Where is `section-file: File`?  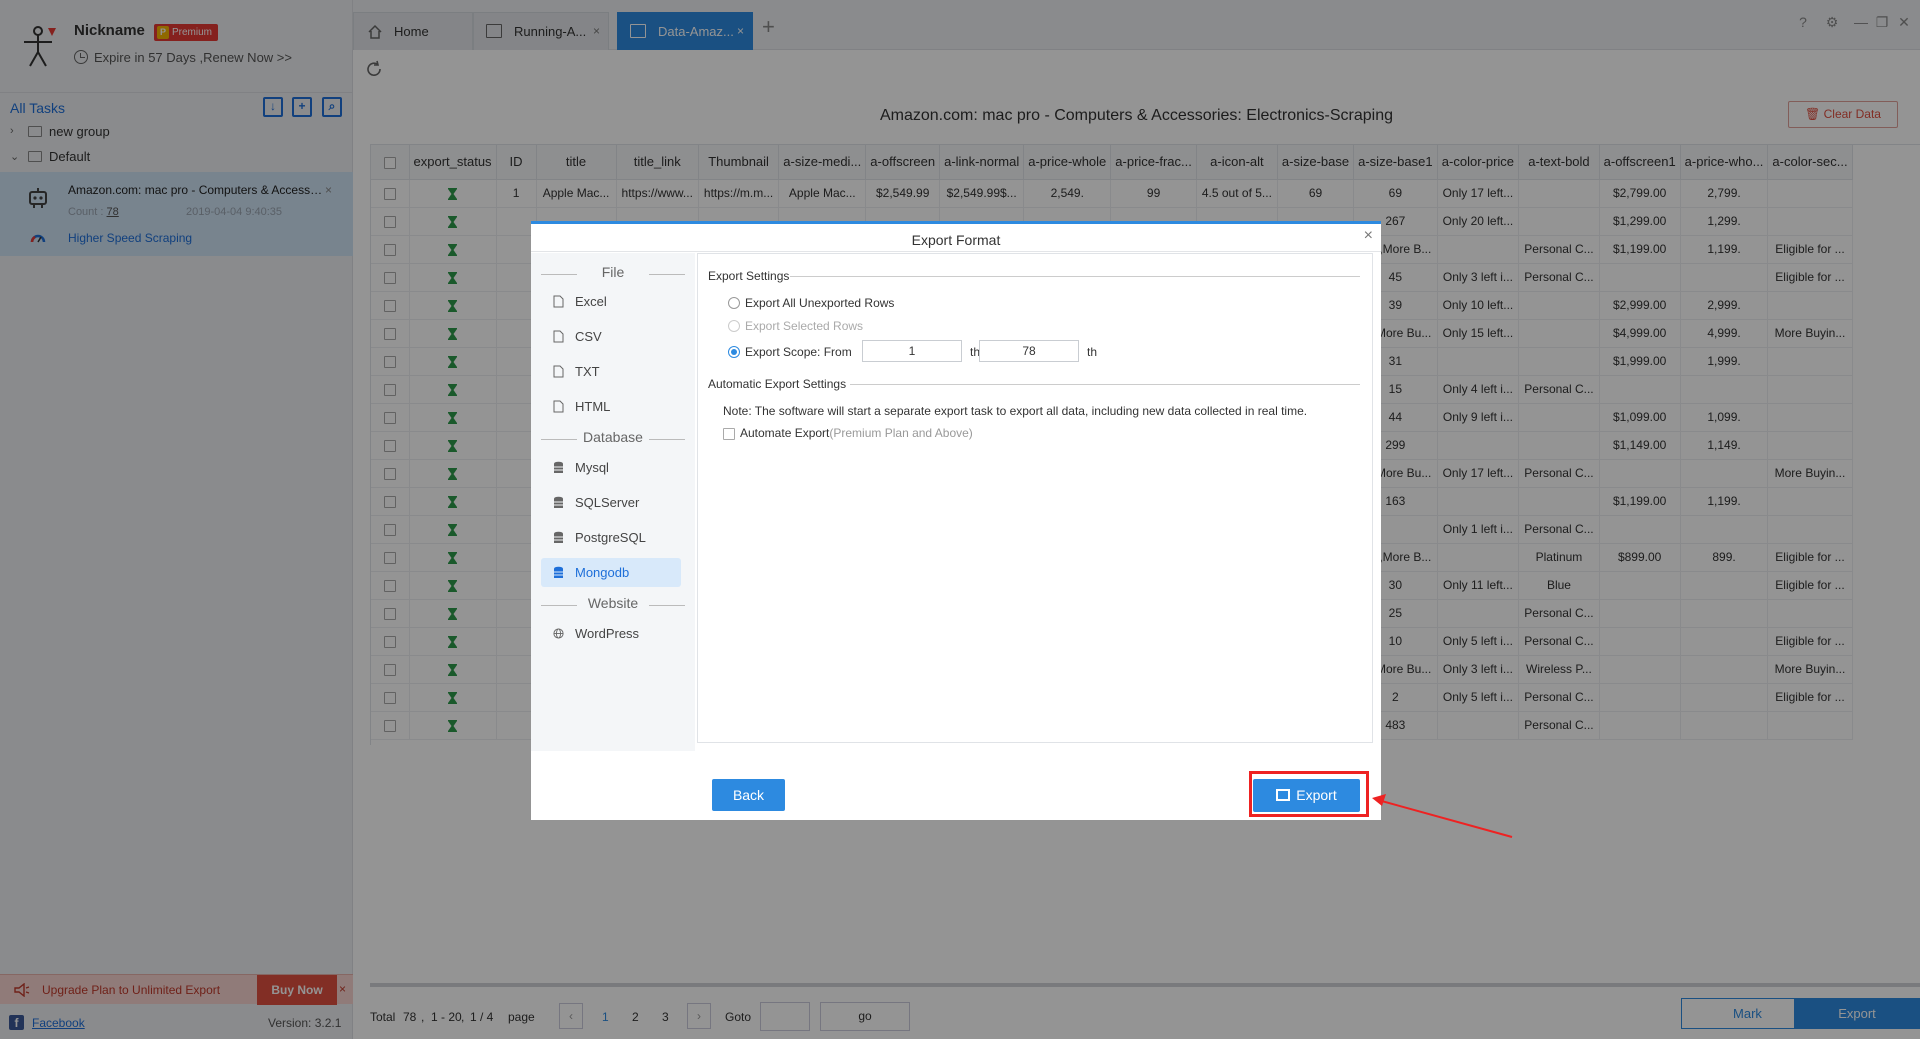
section-file: File is located at coordinates (613, 274).